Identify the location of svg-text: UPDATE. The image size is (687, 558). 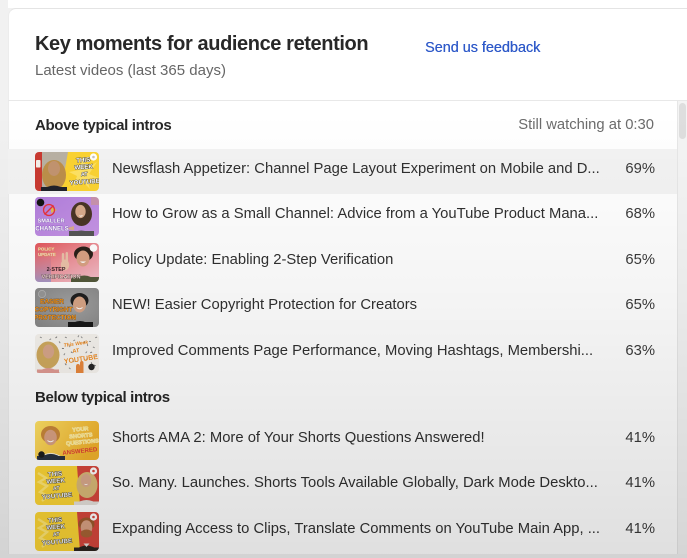
(47, 254).